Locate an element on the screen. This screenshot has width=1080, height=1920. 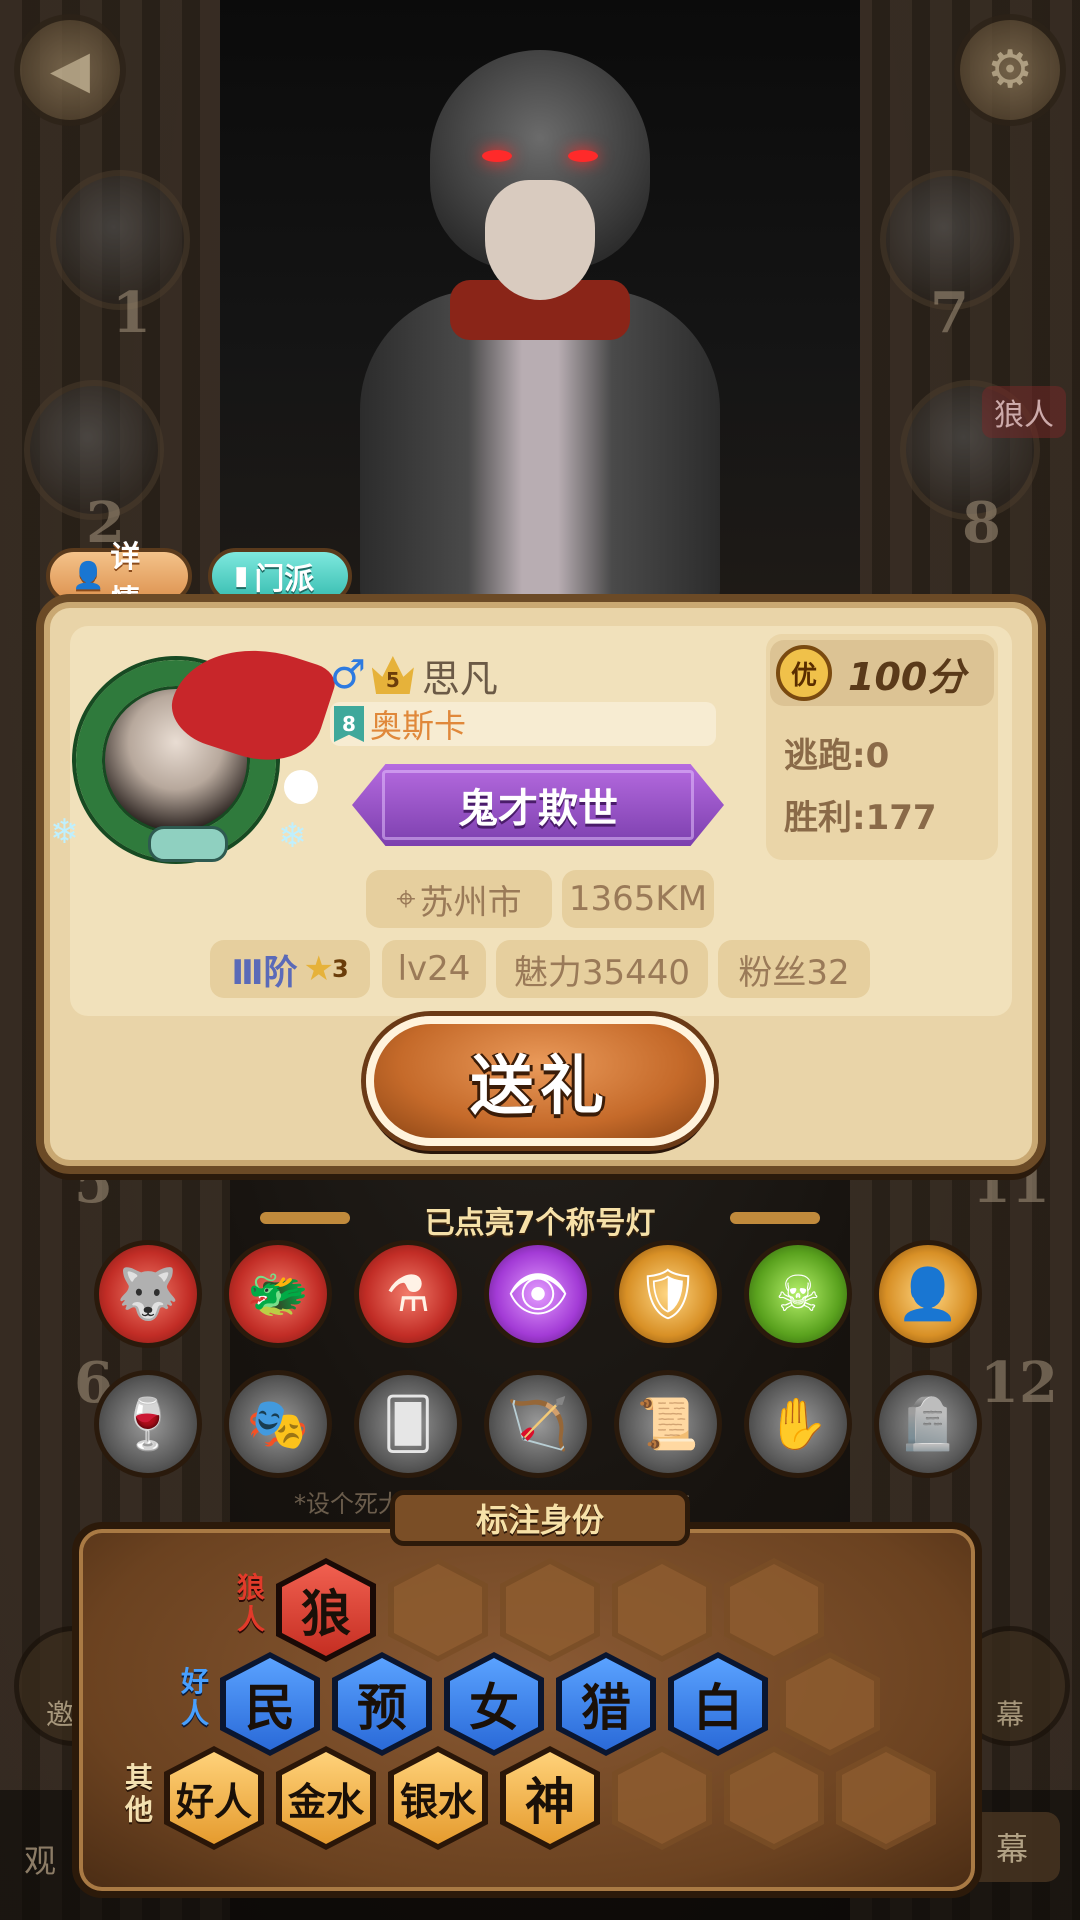
send-gift-label: 送礼 is located at coordinates (540, 1087).